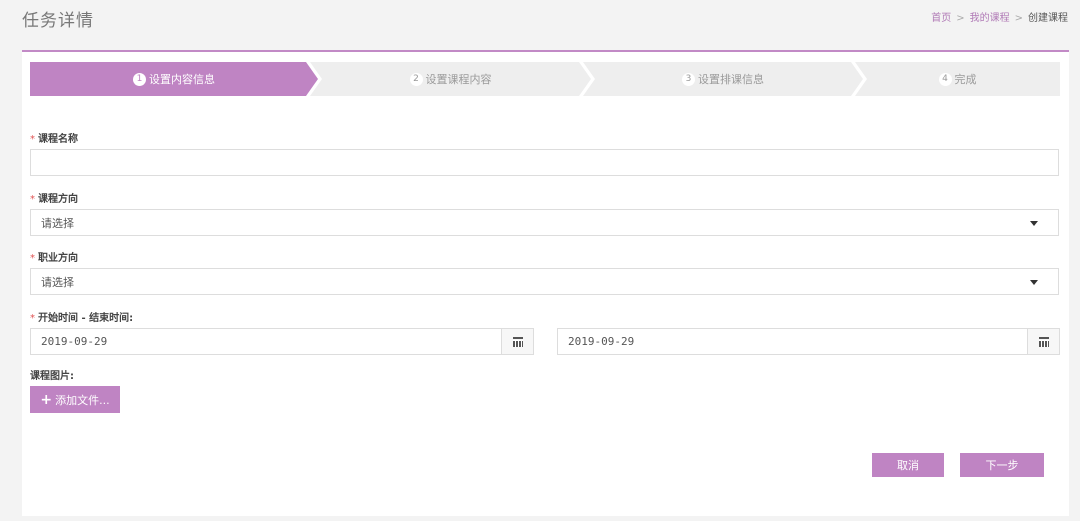  I want to click on time-range-label-text: 开始时间 - 结束时间:, so click(86, 318).